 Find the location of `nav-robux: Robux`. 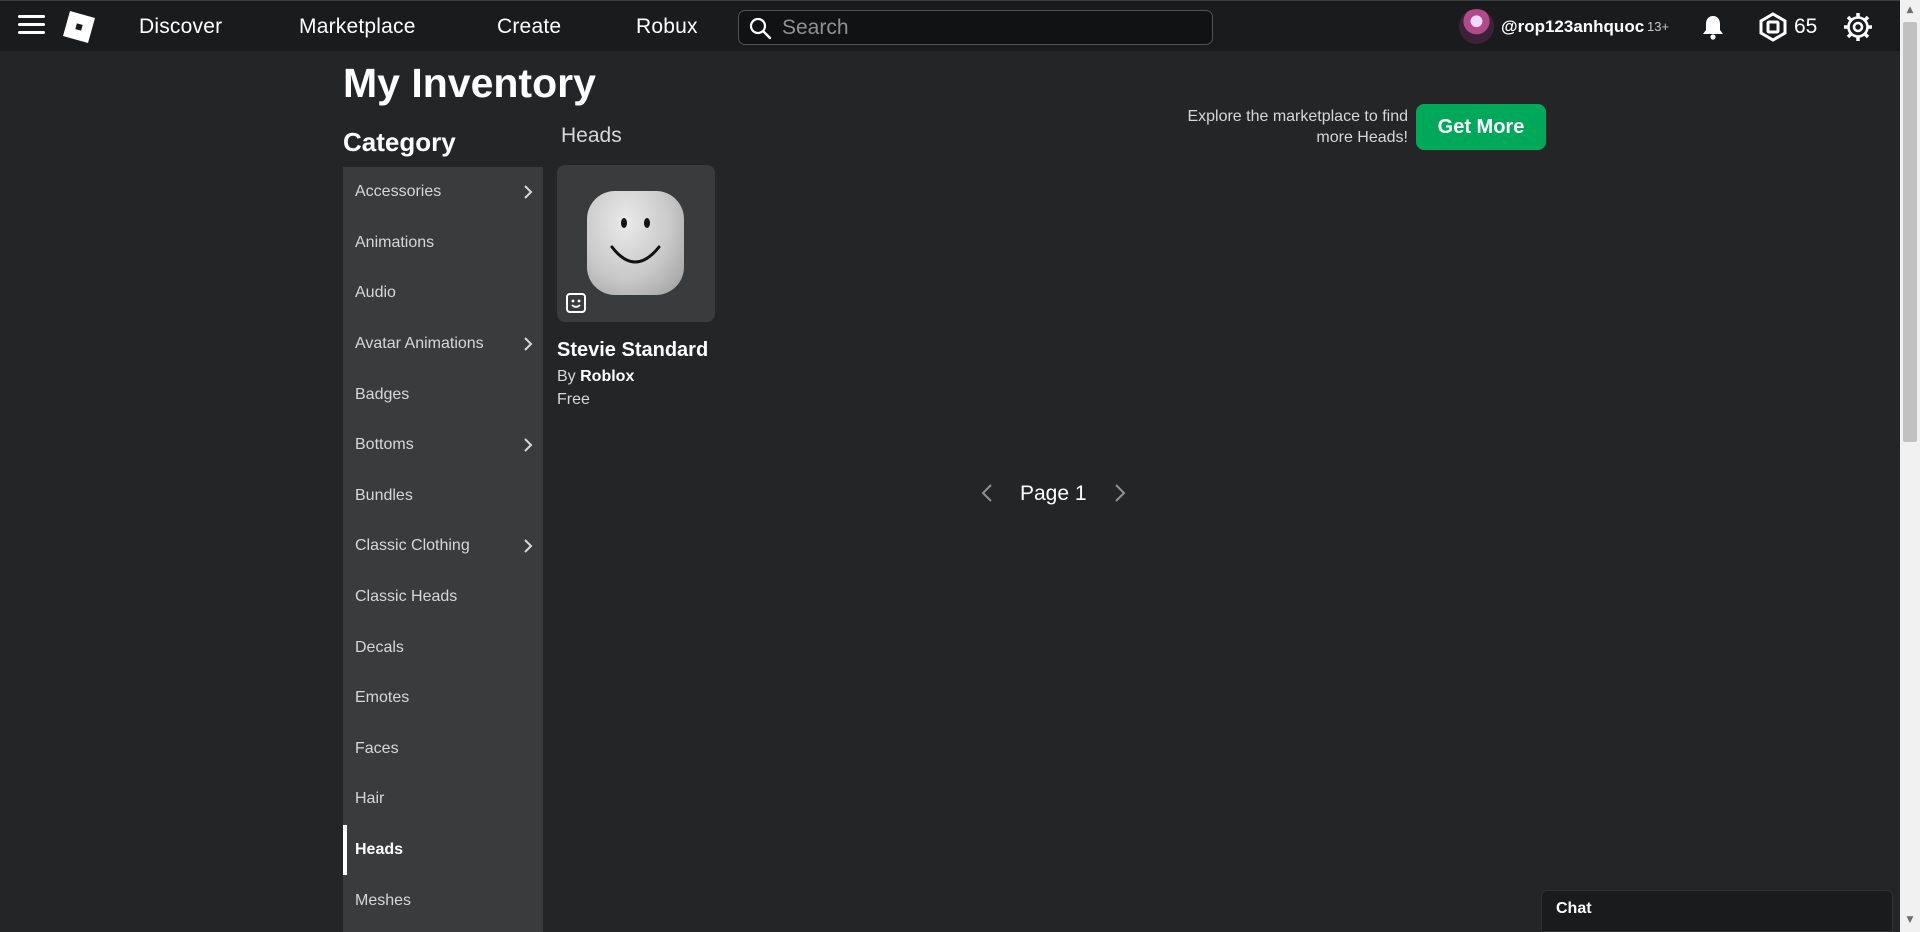

nav-robux: Robux is located at coordinates (667, 27).